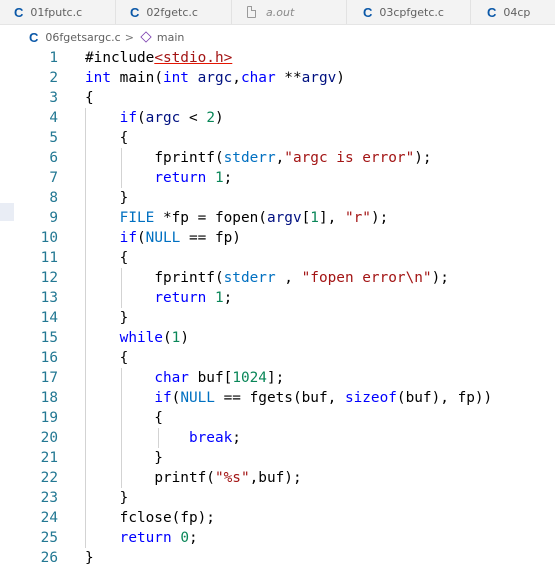 This screenshot has height=581, width=555. Describe the element at coordinates (141, 218) in the screenshot. I see `code-token: FILE` at that location.